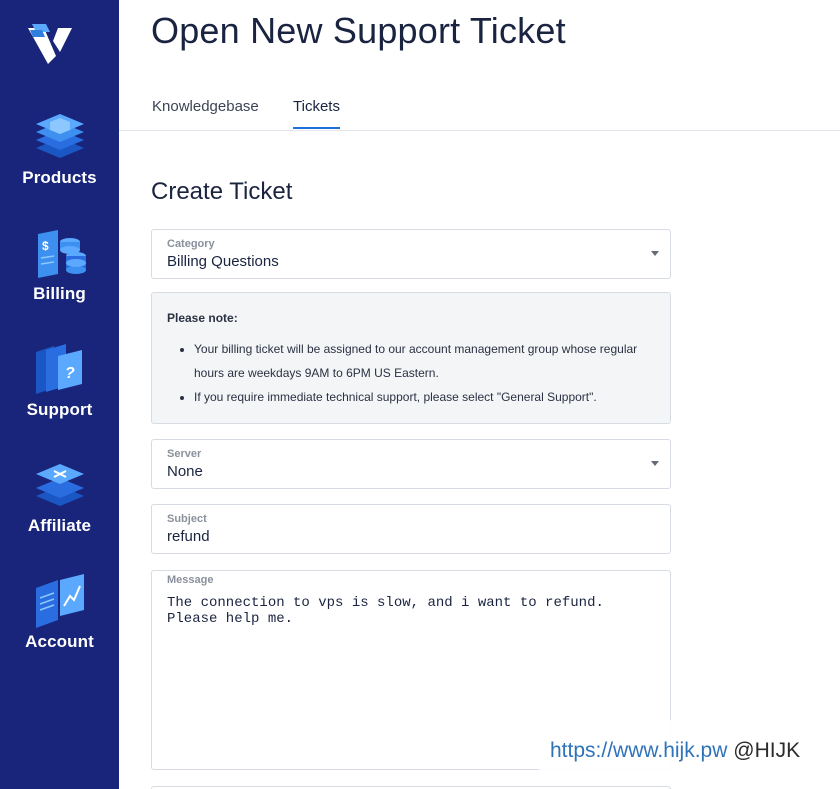 The height and width of the screenshot is (789, 840). What do you see at coordinates (479, 107) in the screenshot?
I see `tab-bar: Knowledgebase Tickets` at bounding box center [479, 107].